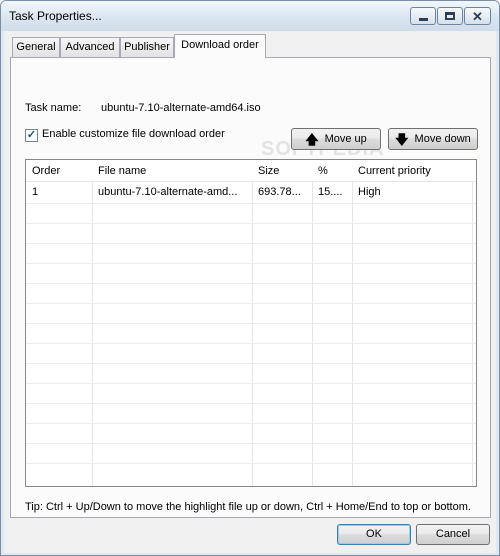 This screenshot has height=556, width=500. I want to click on move-down-label: Move down, so click(442, 139).